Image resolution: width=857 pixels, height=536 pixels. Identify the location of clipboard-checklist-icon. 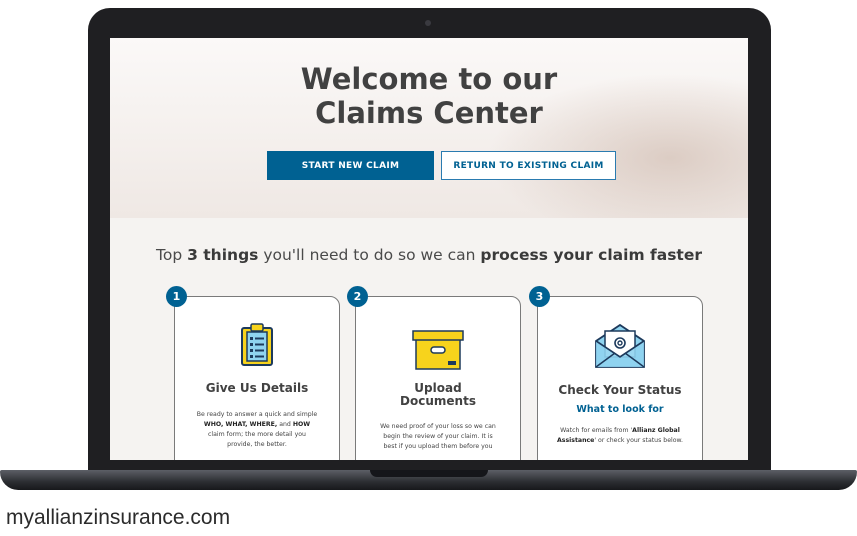
(257, 347).